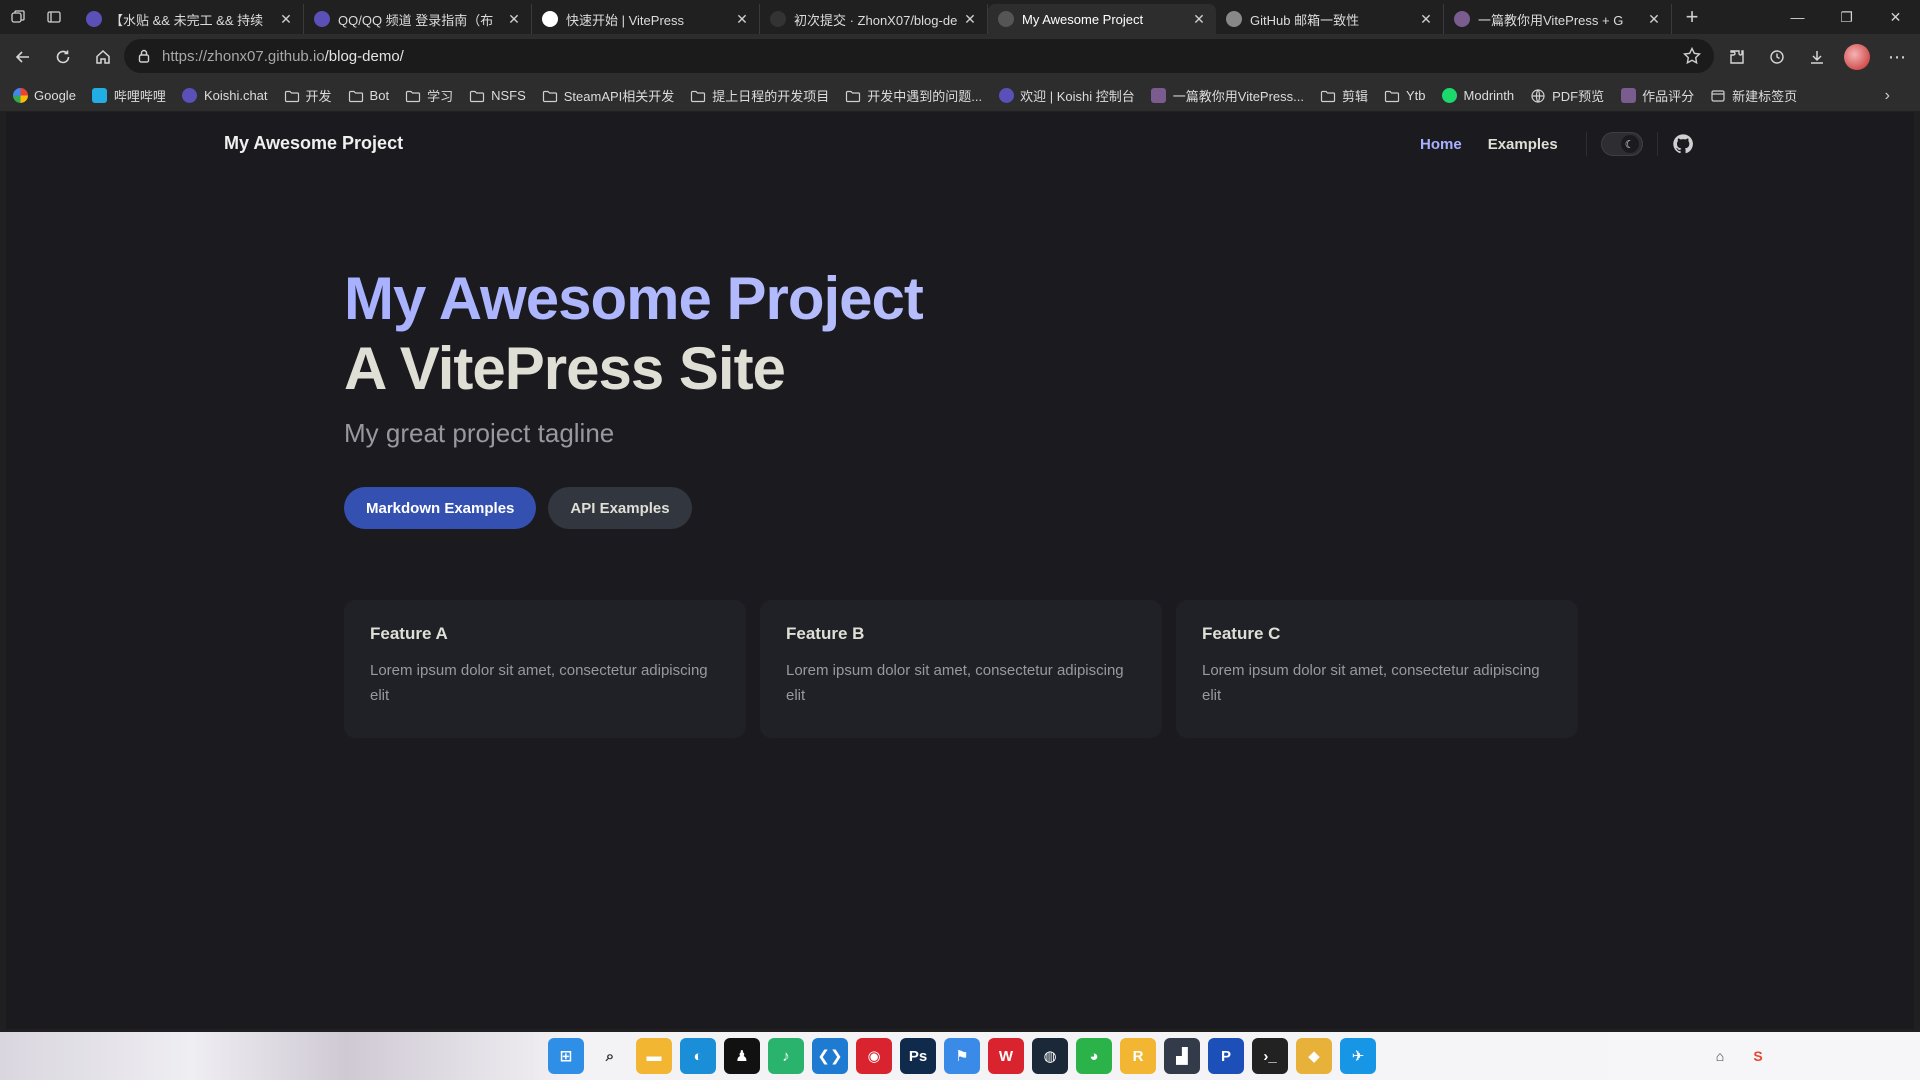 The height and width of the screenshot is (1080, 1920). I want to click on bookmark-item: Koishi.chat, so click(225, 96).